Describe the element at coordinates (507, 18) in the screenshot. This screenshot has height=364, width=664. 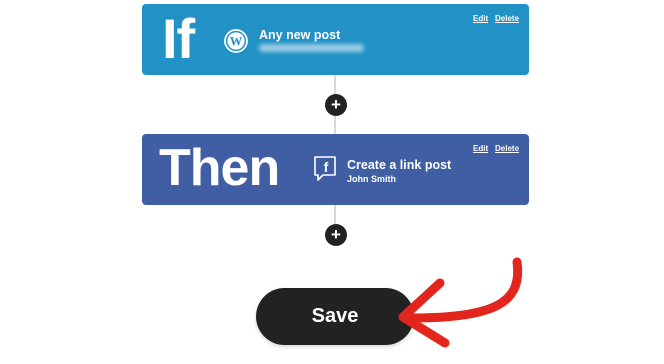
I see `trigger-delete-link: Delete` at that location.